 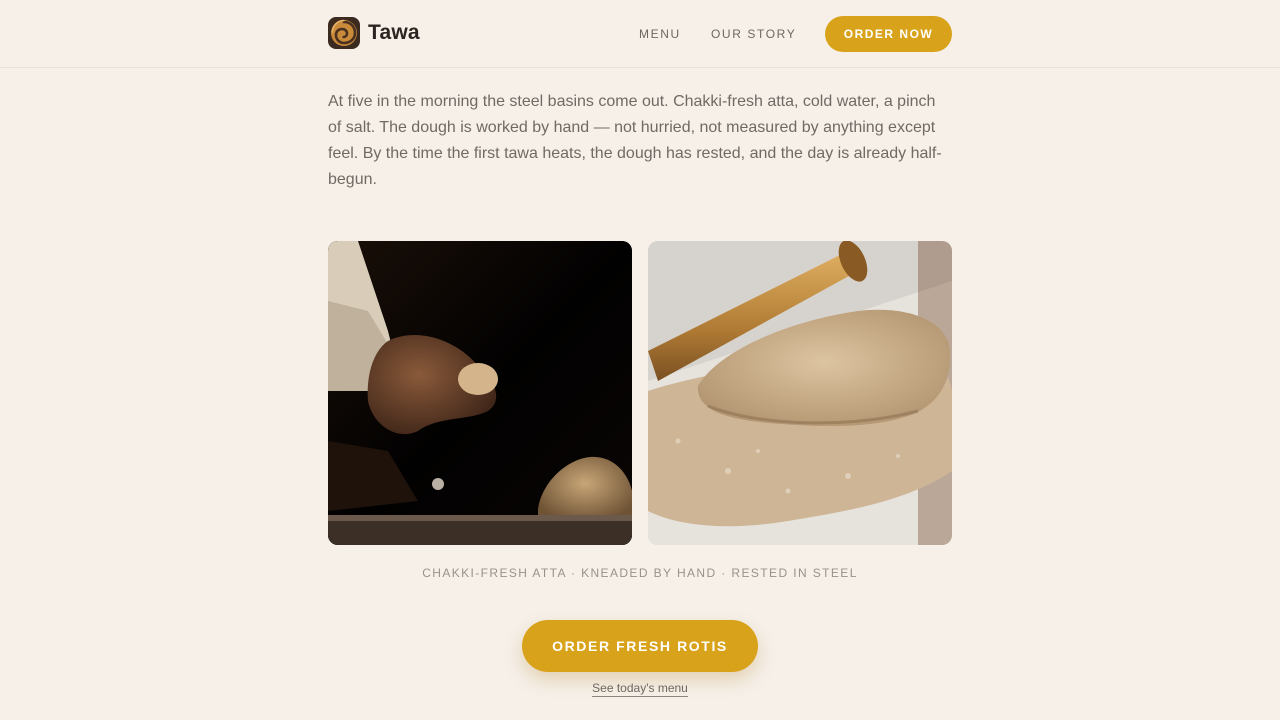 I want to click on nav-our-story-link: OUR STORY, so click(x=753, y=34).